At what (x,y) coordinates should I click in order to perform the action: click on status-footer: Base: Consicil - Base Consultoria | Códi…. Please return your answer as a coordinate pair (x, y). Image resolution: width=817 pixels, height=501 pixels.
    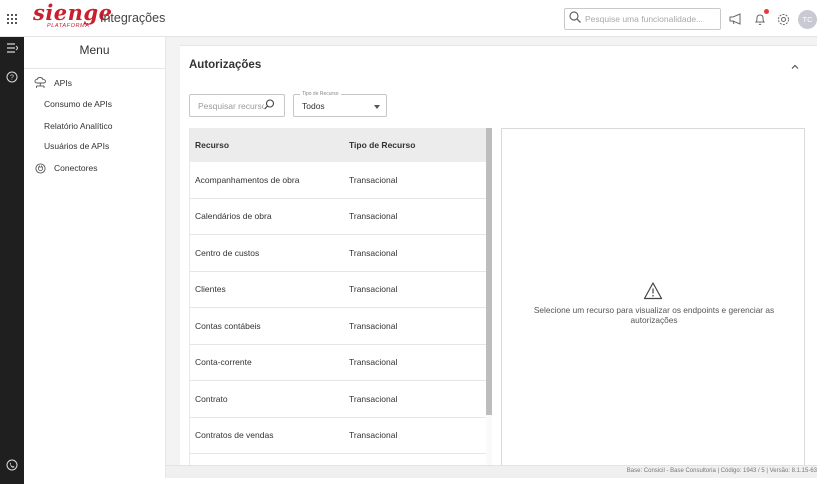
    Looking at the image, I should click on (491, 471).